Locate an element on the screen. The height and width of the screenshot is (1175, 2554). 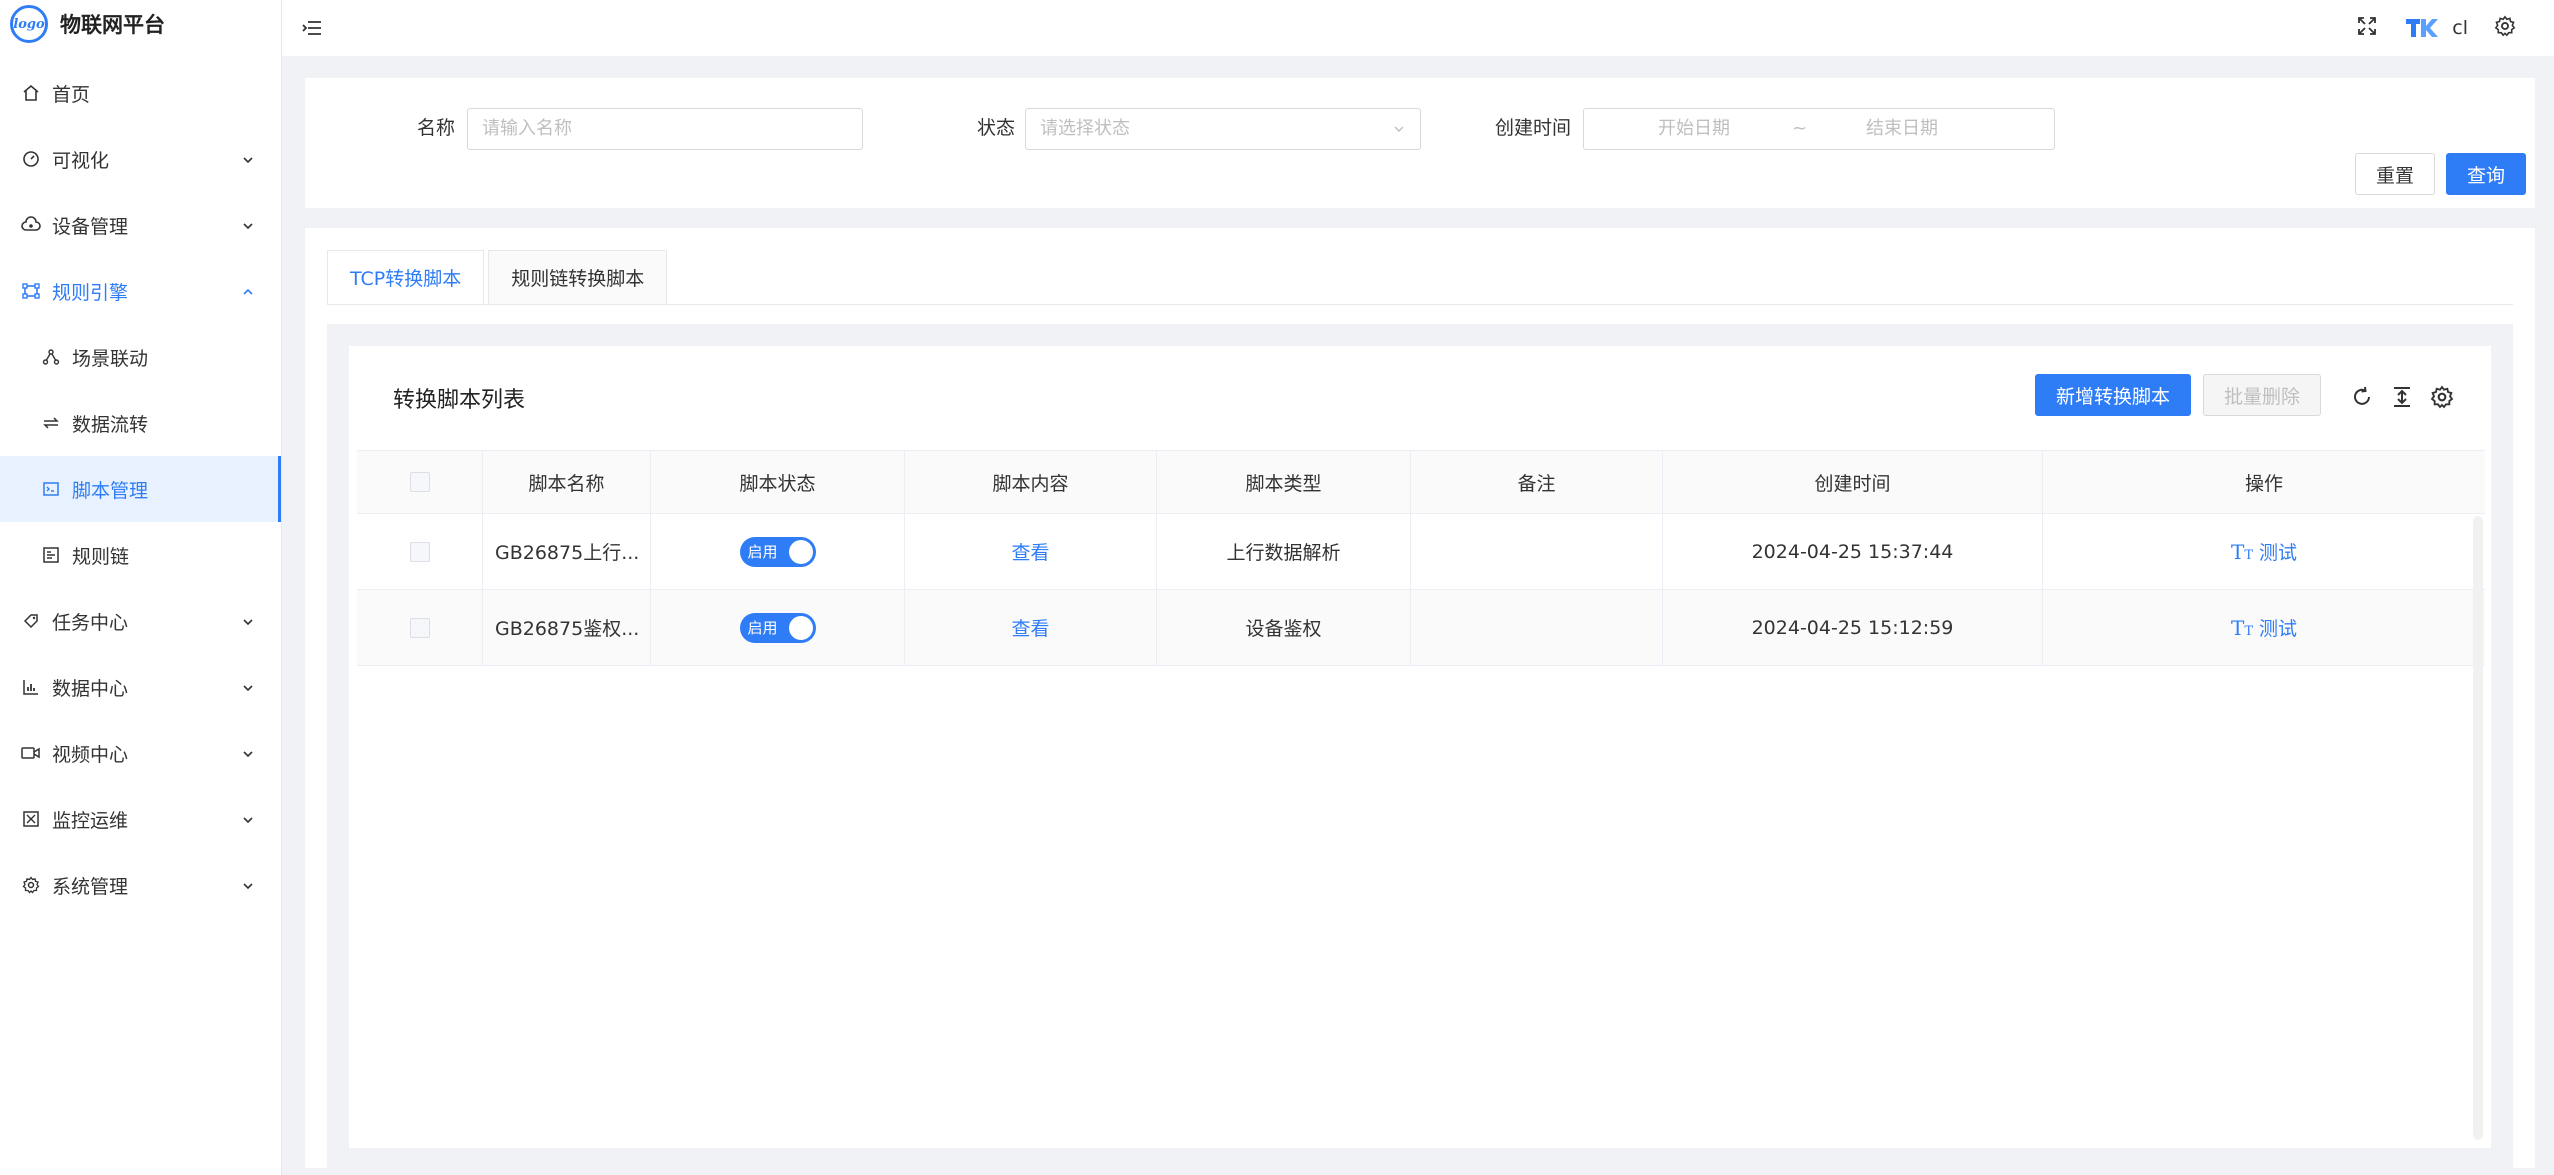
sidebar-item-script-management: 脚本管理 is located at coordinates (140, 489).